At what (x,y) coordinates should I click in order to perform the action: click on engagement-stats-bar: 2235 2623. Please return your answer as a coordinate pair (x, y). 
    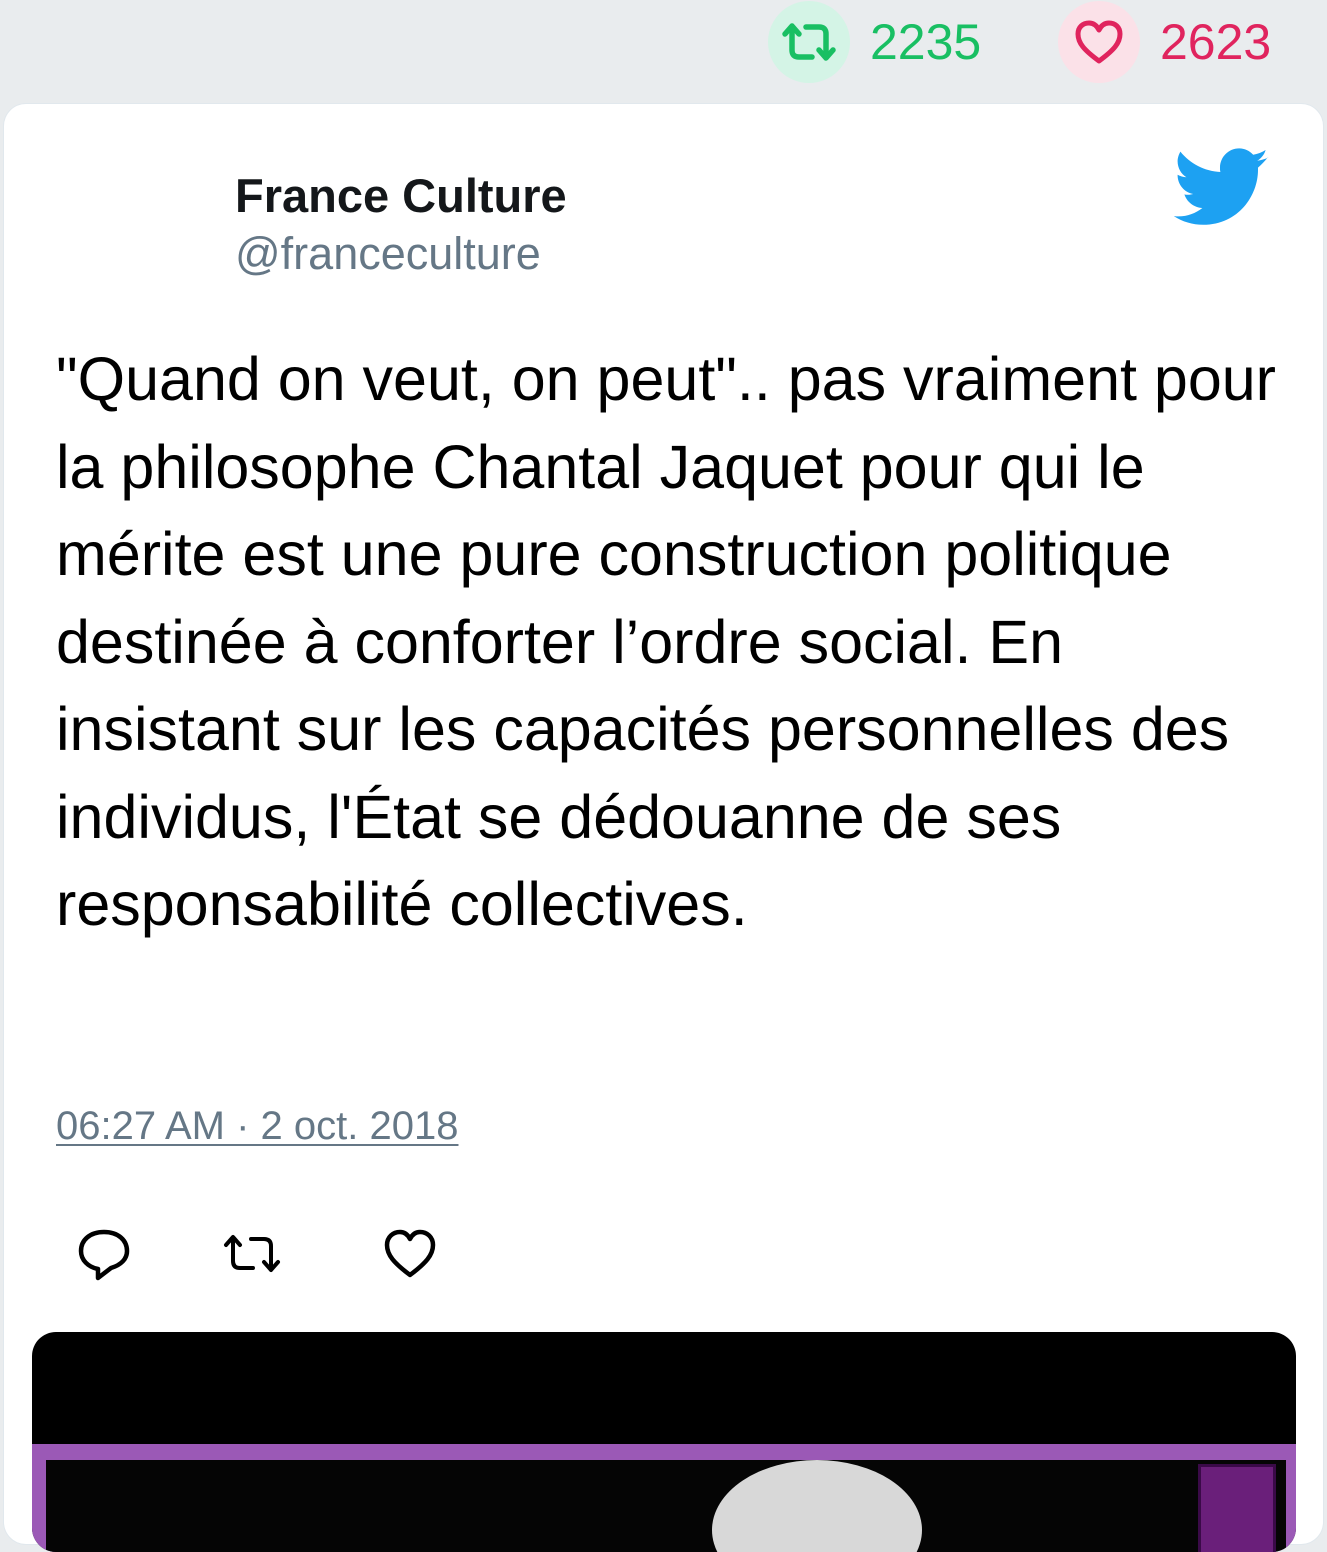
    Looking at the image, I should click on (663, 50).